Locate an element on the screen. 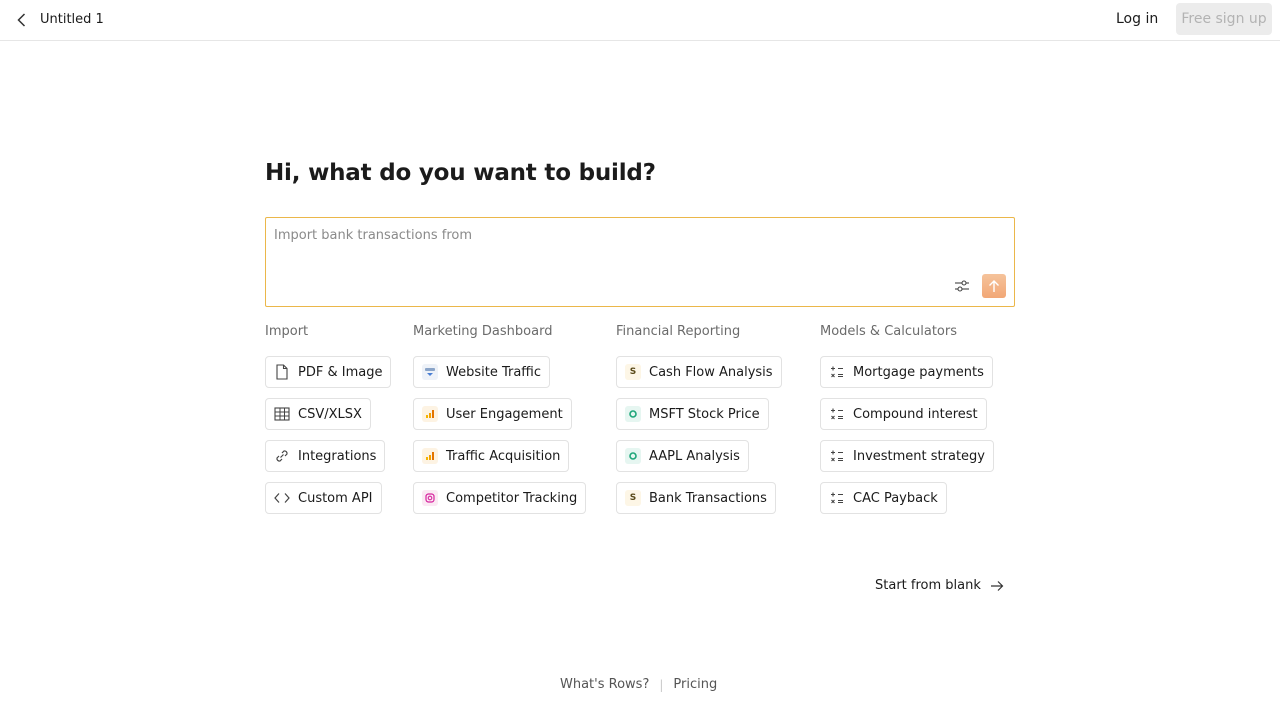 The image size is (1280, 720). template-label: Bank Transactions is located at coordinates (708, 498).